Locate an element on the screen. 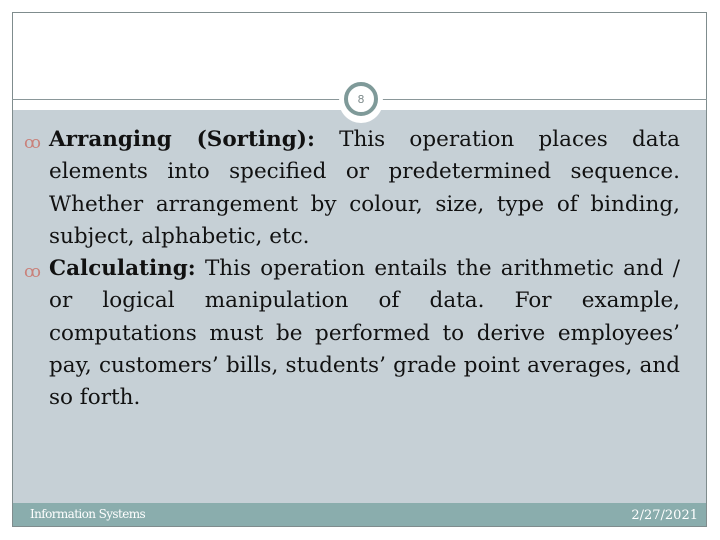 The width and height of the screenshot is (720, 540). page-number: 8 is located at coordinates (361, 99).